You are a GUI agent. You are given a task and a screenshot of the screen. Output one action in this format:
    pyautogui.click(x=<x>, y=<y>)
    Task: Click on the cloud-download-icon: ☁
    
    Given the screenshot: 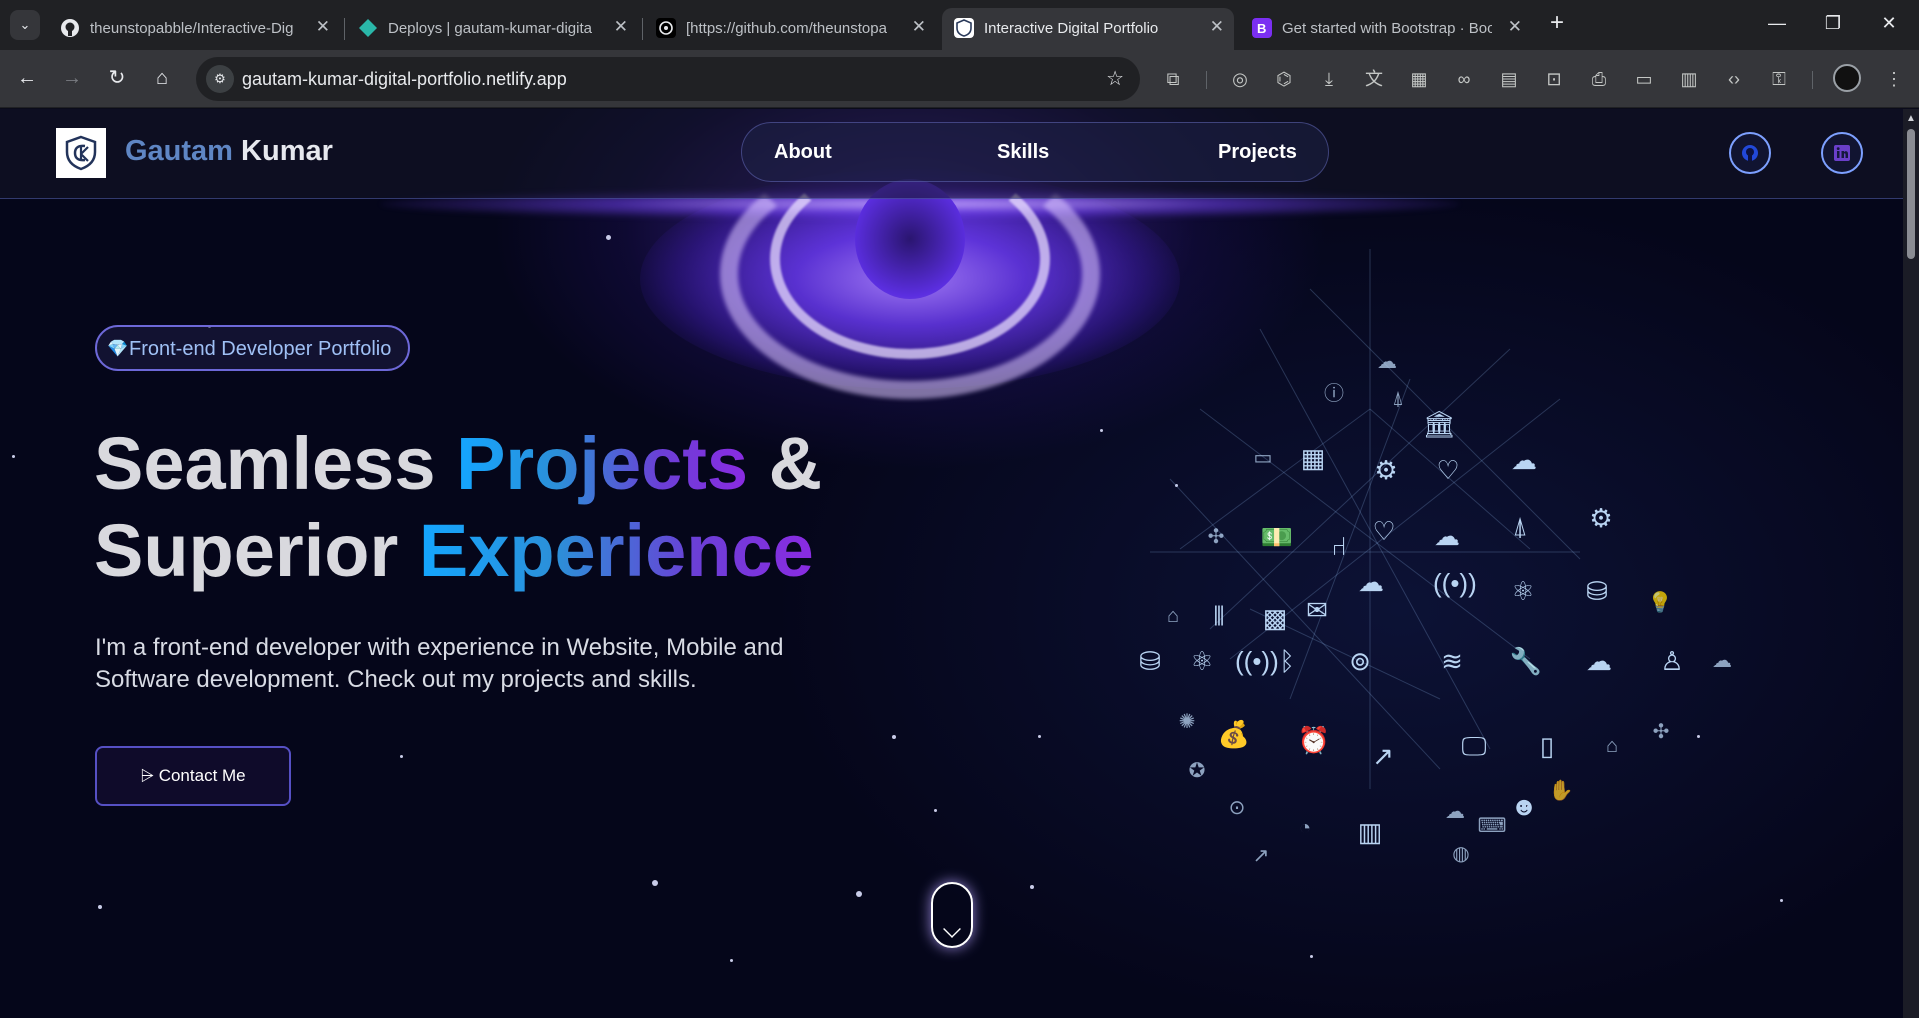 What is the action you would take?
    pyautogui.click(x=1387, y=362)
    